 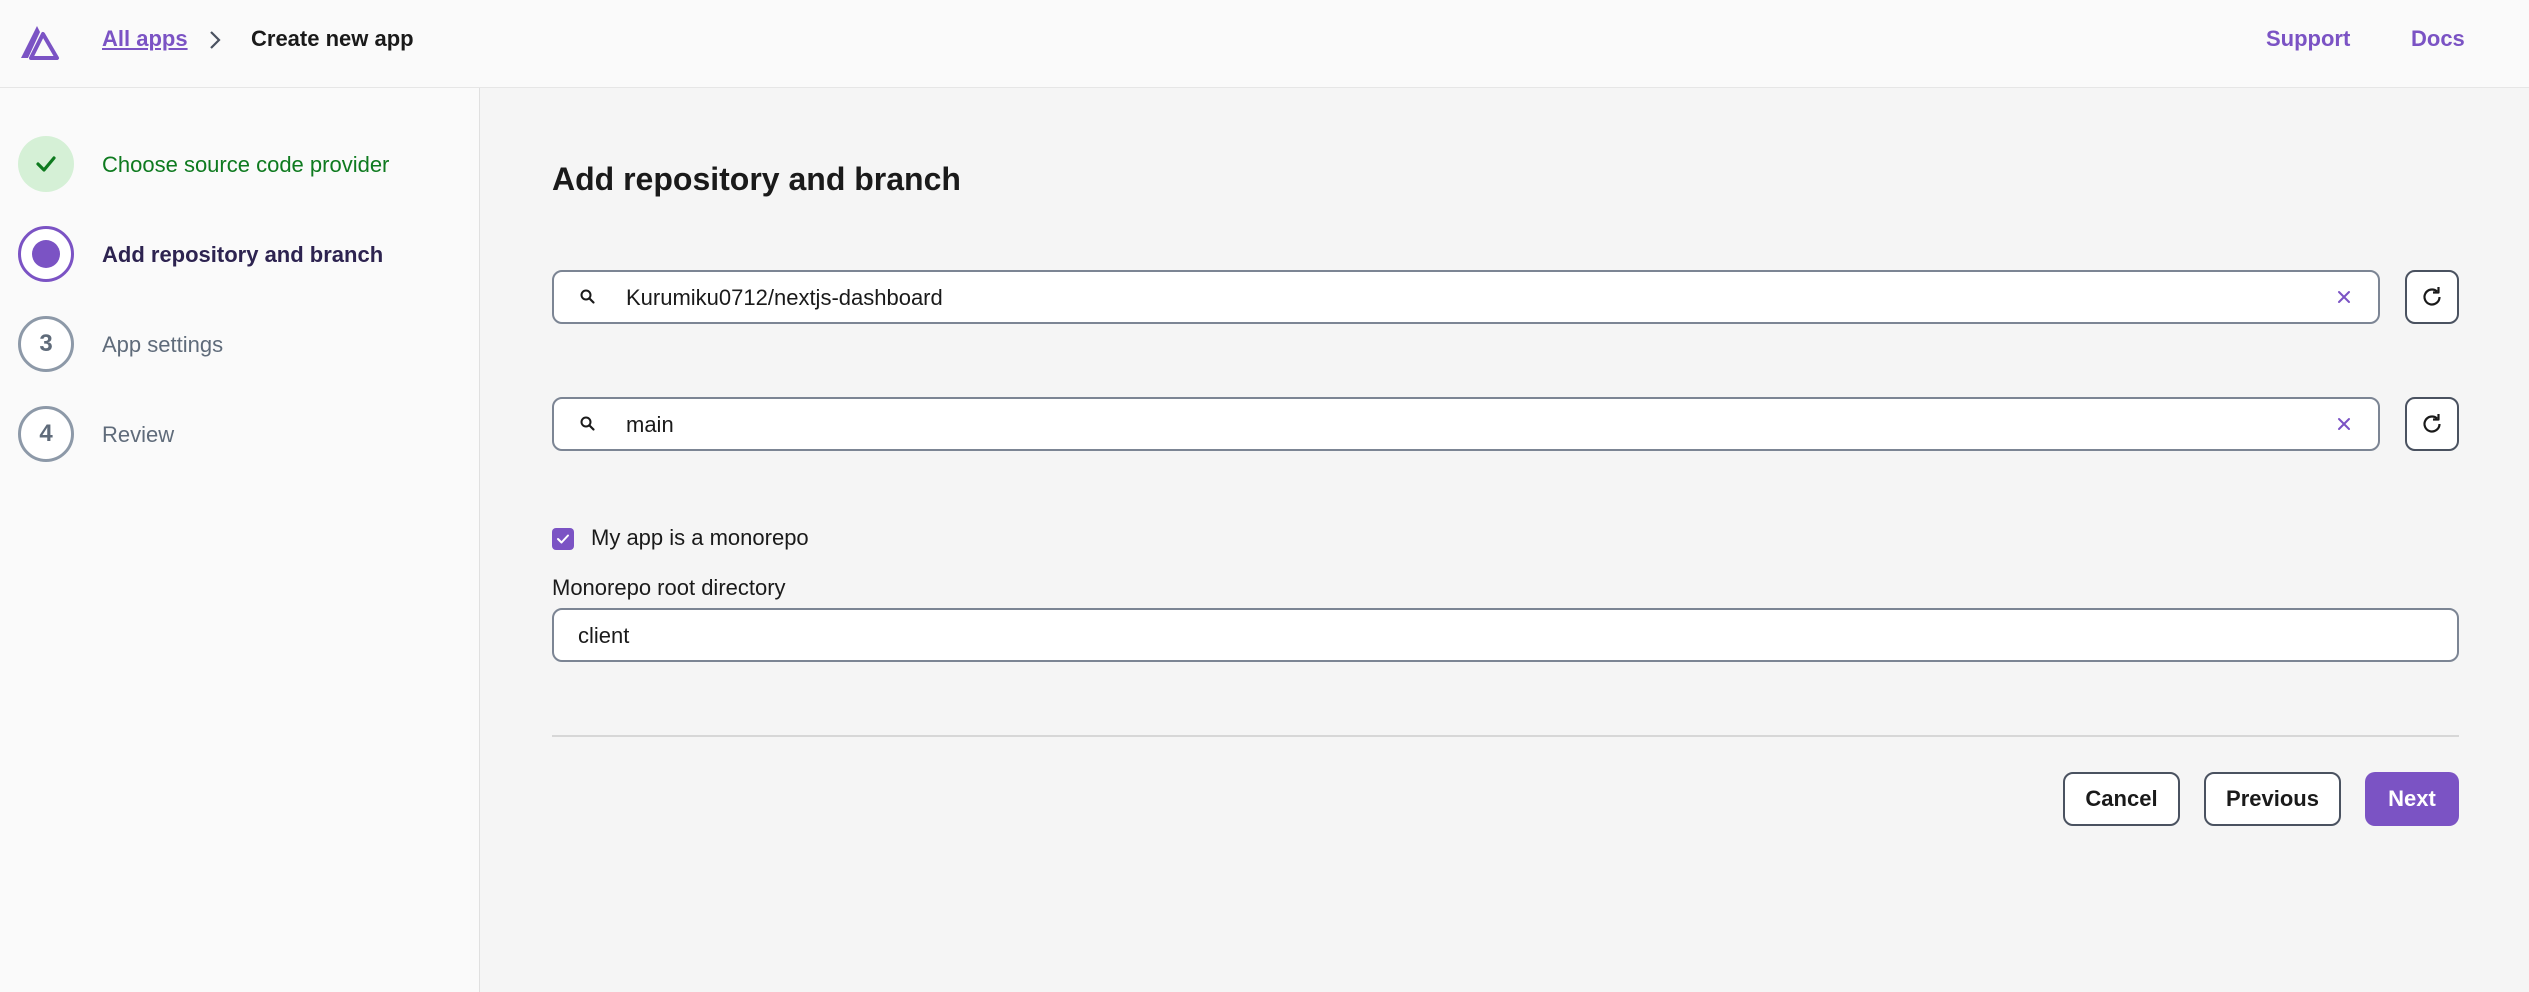 I want to click on step-number: 4, so click(x=46, y=434).